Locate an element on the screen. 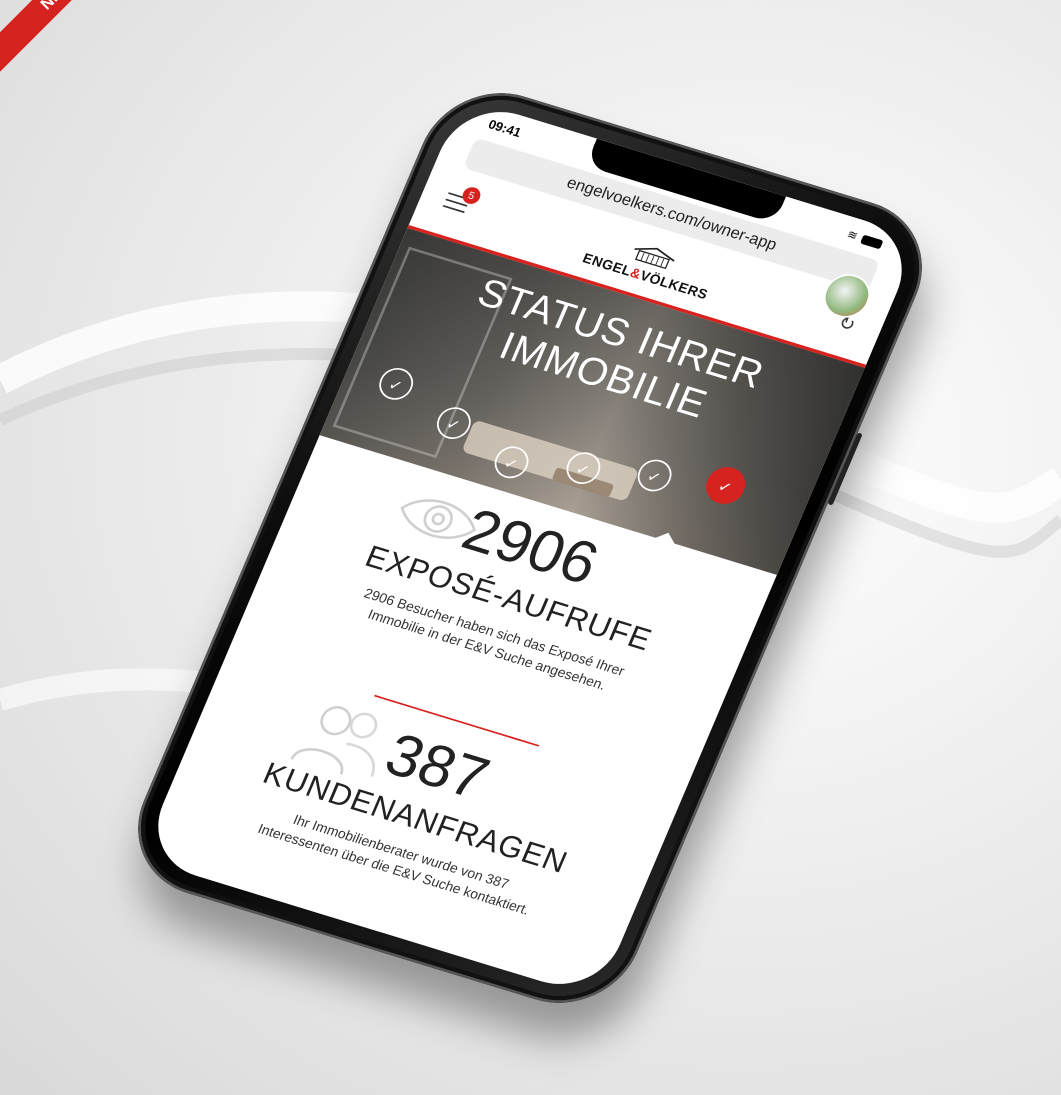 The width and height of the screenshot is (1061, 1095). progress-step-current: ✓ is located at coordinates (726, 485).